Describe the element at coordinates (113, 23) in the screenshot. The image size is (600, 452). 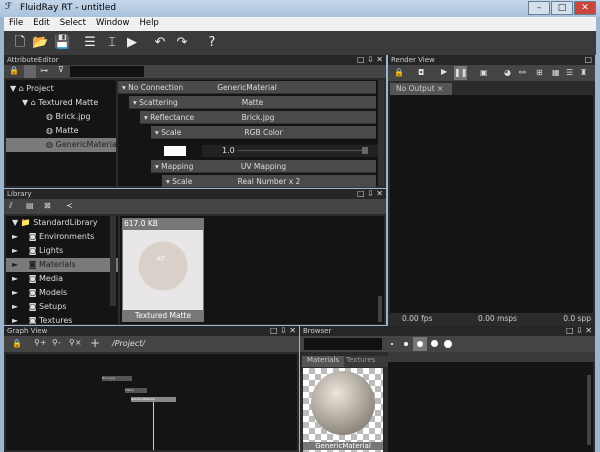
I see `menu-window: Window` at that location.